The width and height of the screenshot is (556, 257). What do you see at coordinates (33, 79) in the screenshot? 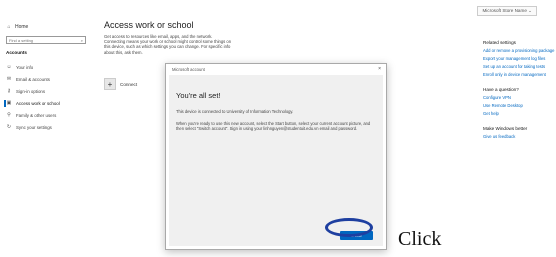
I see `sidebar-item-label: Email & accounts` at bounding box center [33, 79].